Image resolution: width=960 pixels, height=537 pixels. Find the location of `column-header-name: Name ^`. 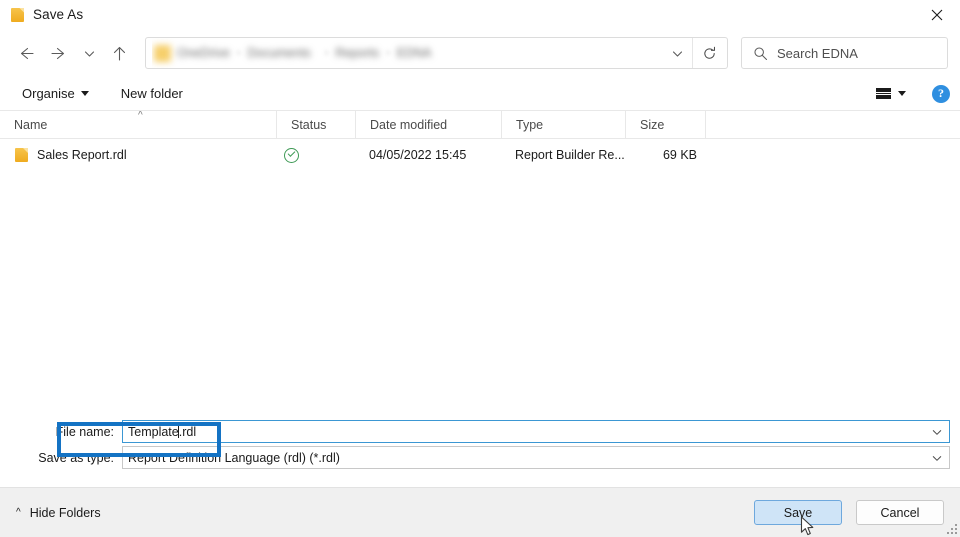

column-header-name: Name ^ is located at coordinates (138, 124).